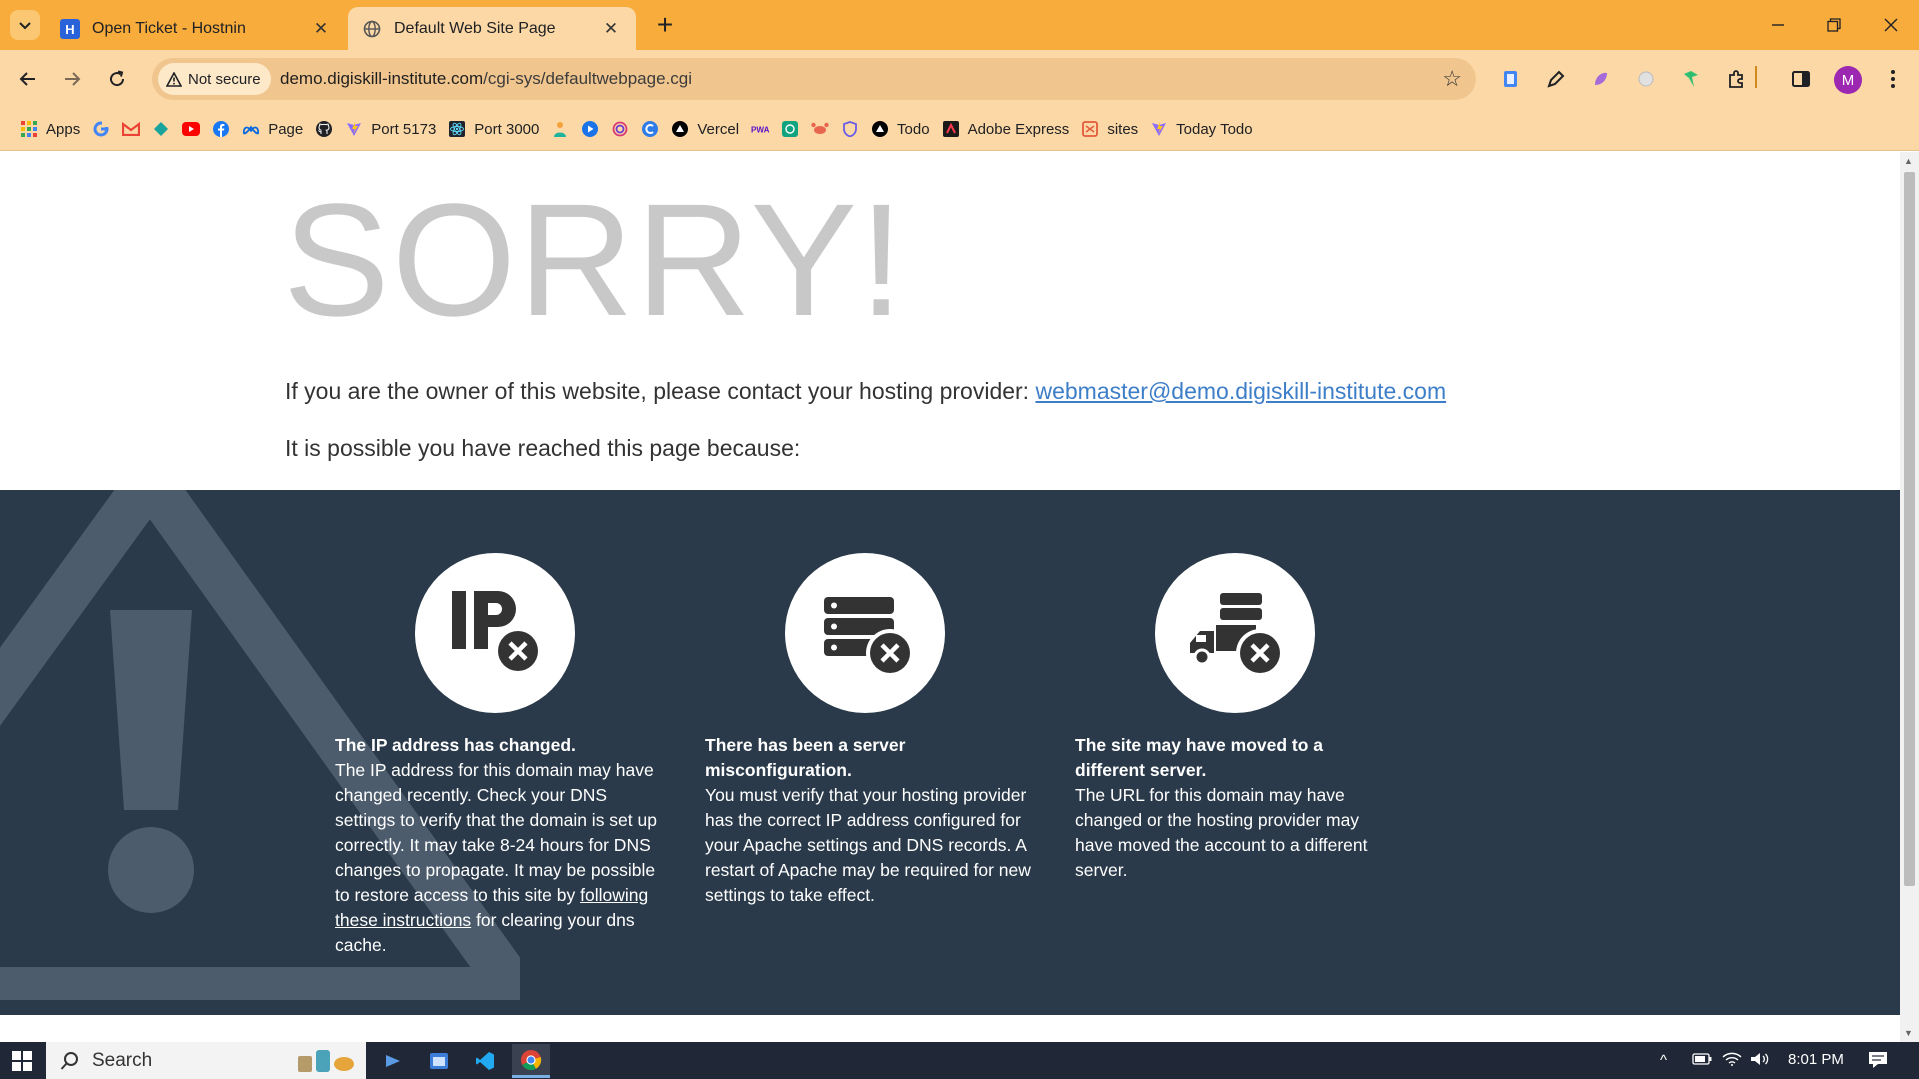  I want to click on taskbar-app-window, so click(439, 1061).